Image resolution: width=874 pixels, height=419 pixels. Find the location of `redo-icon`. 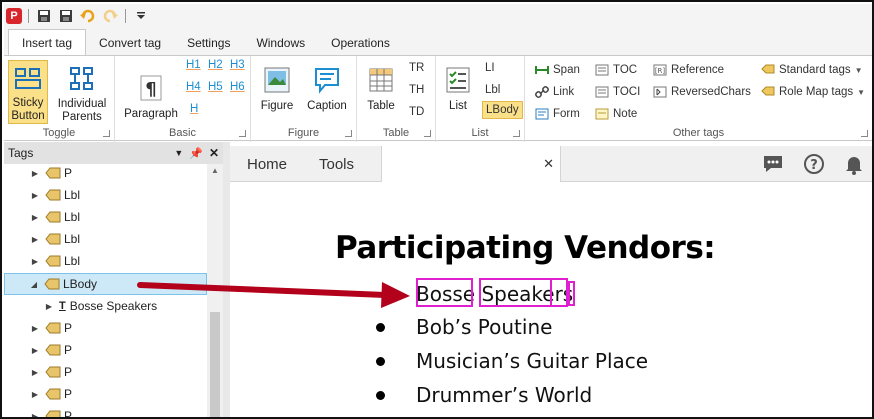

redo-icon is located at coordinates (110, 16).